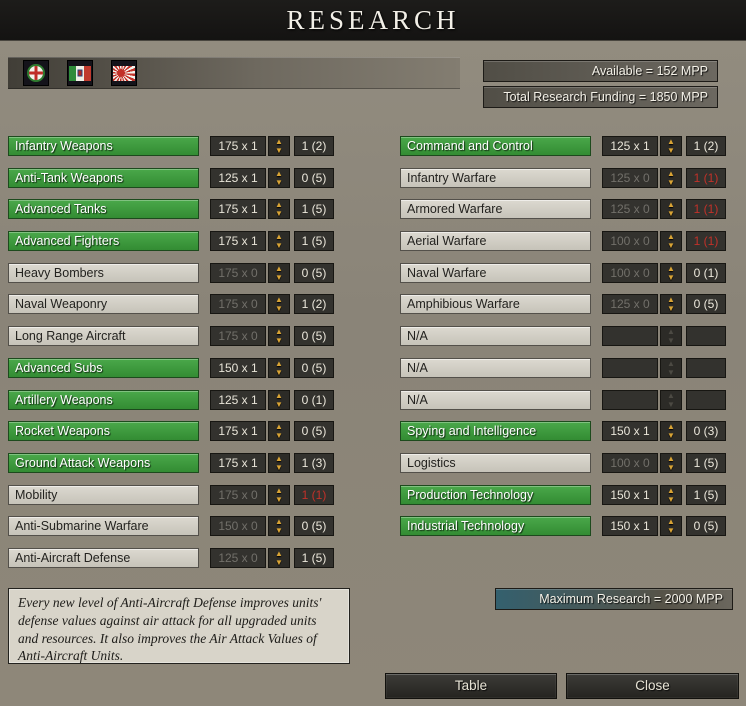 This screenshot has height=706, width=746. Describe the element at coordinates (471, 686) in the screenshot. I see `table-button: Table` at that location.